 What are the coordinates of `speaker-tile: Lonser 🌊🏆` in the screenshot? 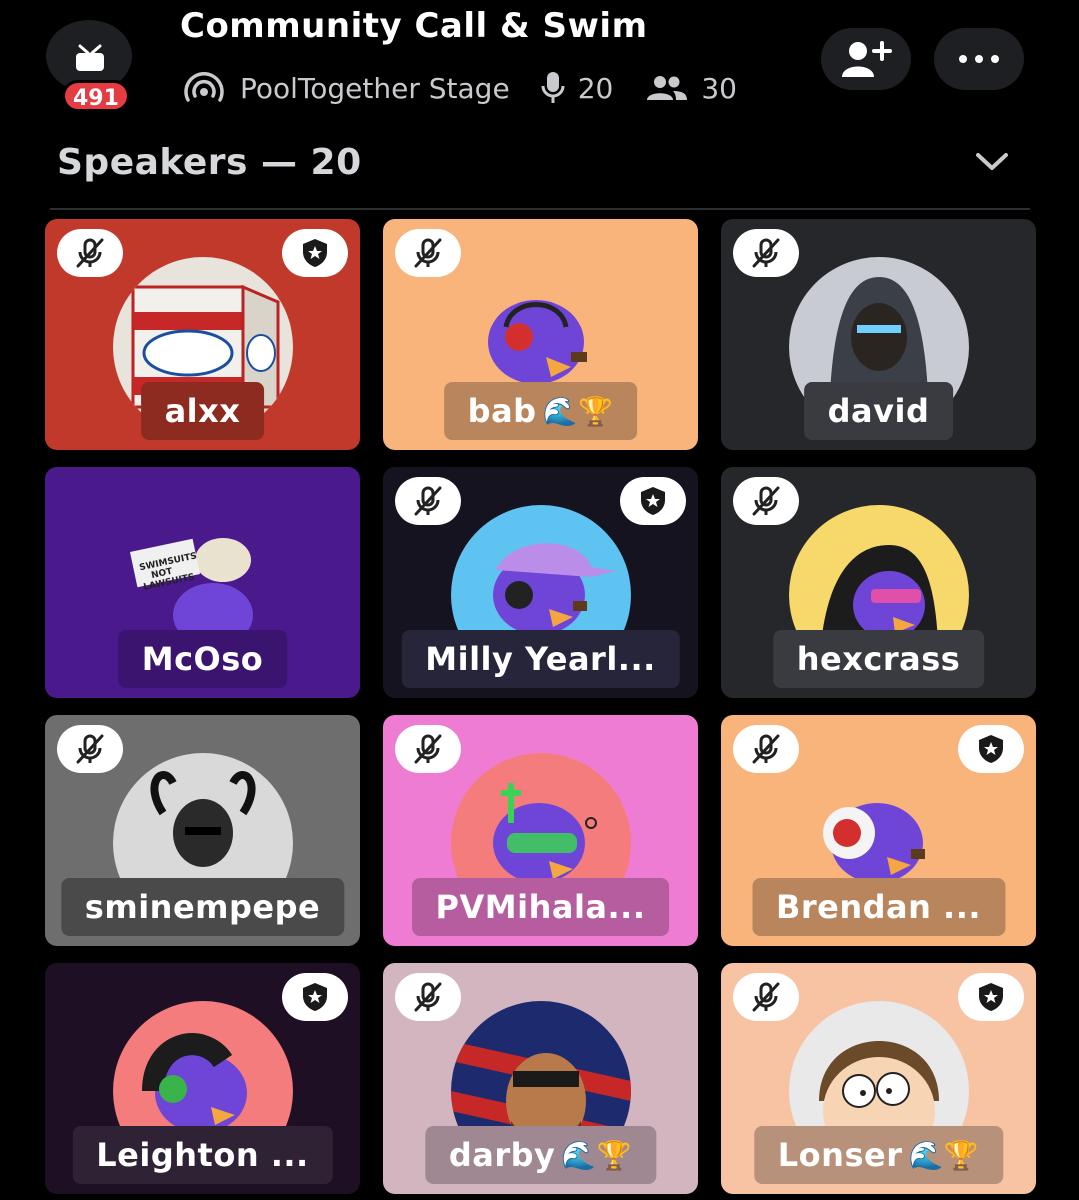 It's located at (878, 1078).